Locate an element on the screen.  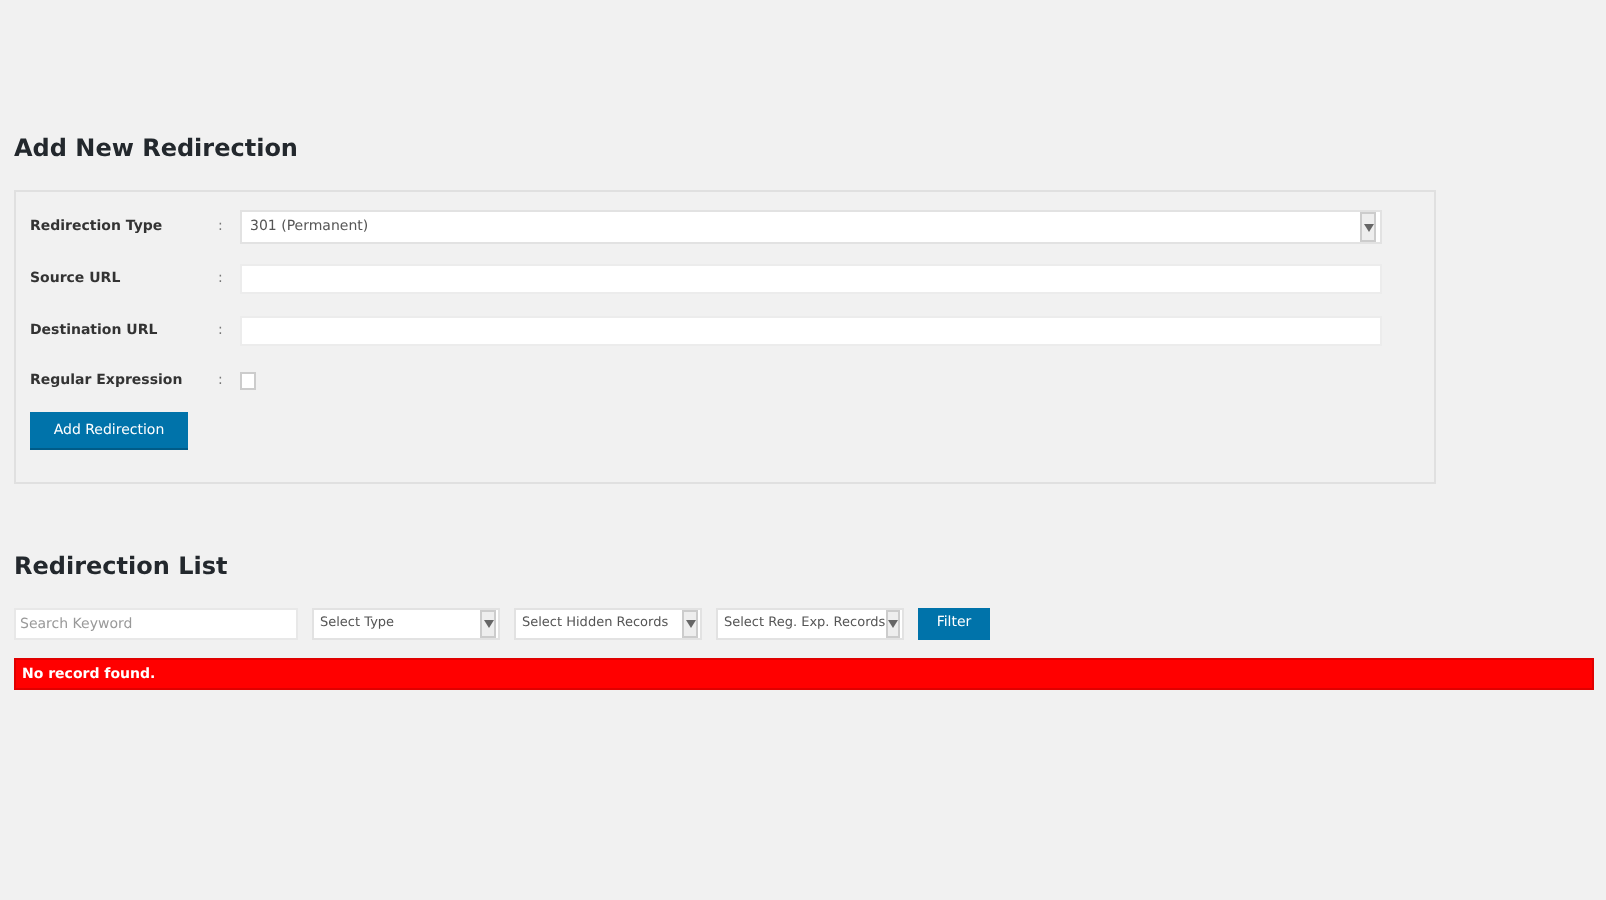
checkbox is located at coordinates (248, 380).